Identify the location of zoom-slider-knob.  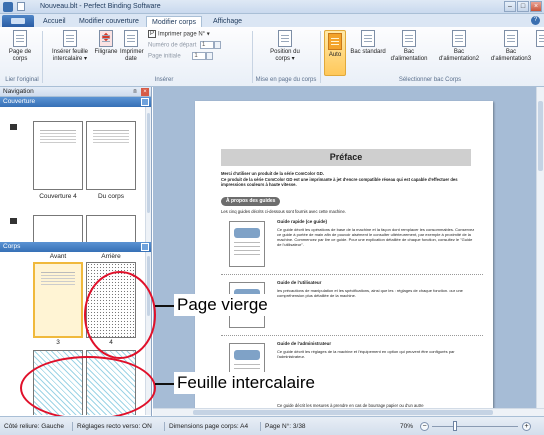
(455, 426).